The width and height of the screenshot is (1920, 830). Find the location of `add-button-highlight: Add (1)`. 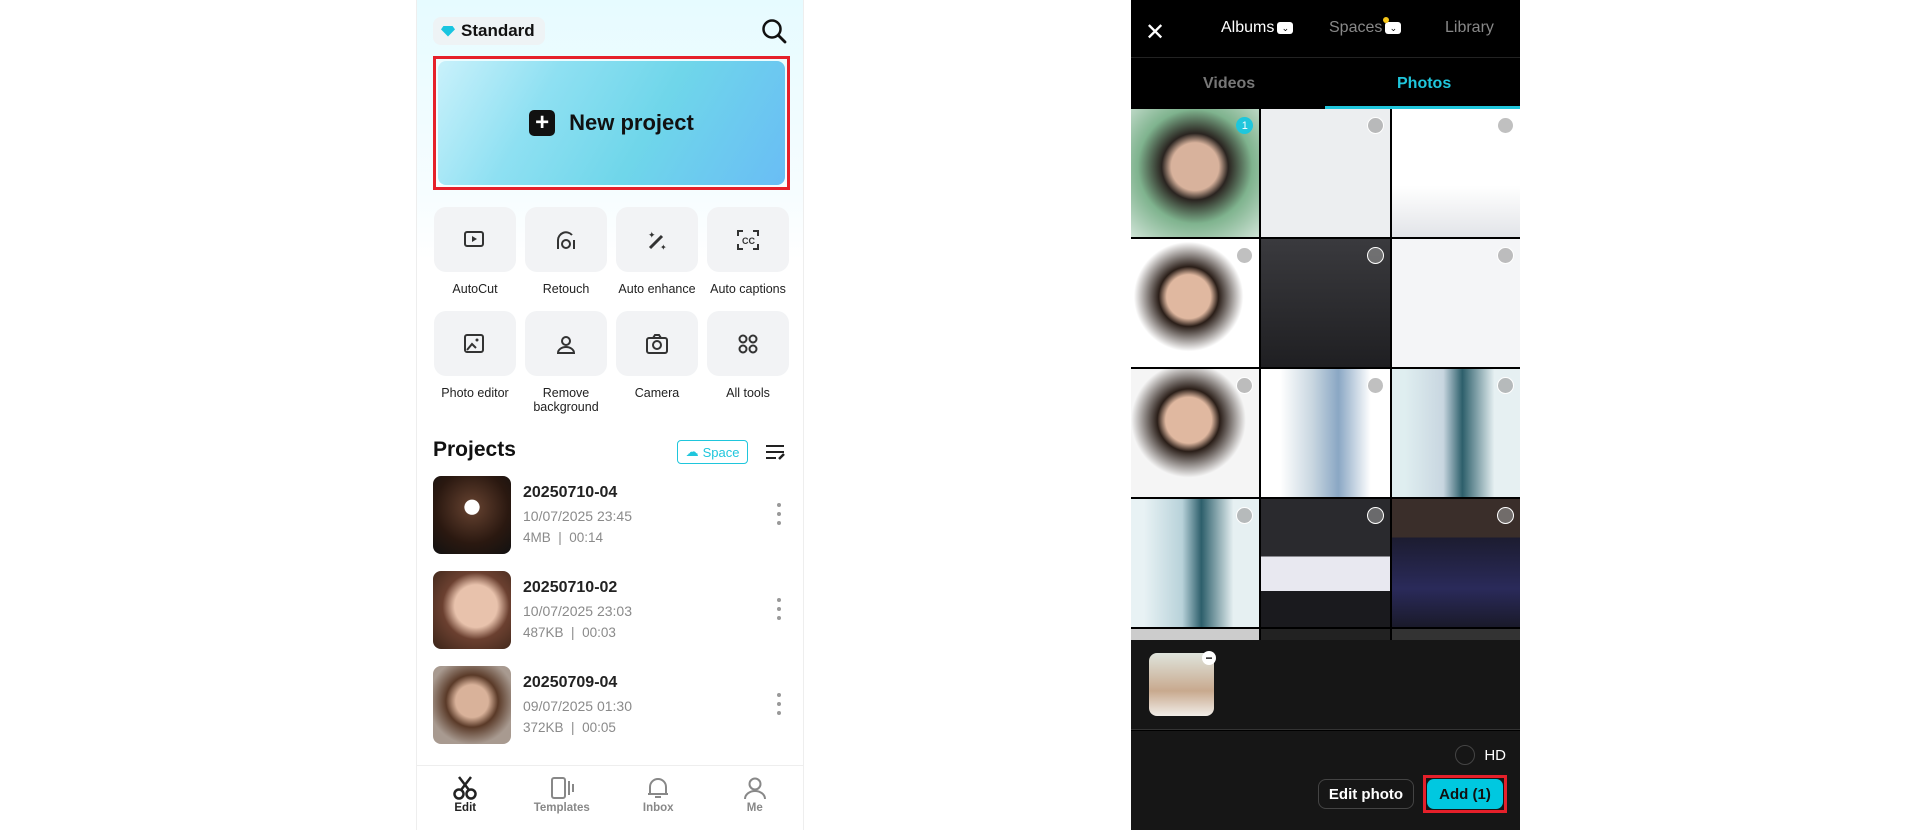

add-button-highlight: Add (1) is located at coordinates (1465, 794).